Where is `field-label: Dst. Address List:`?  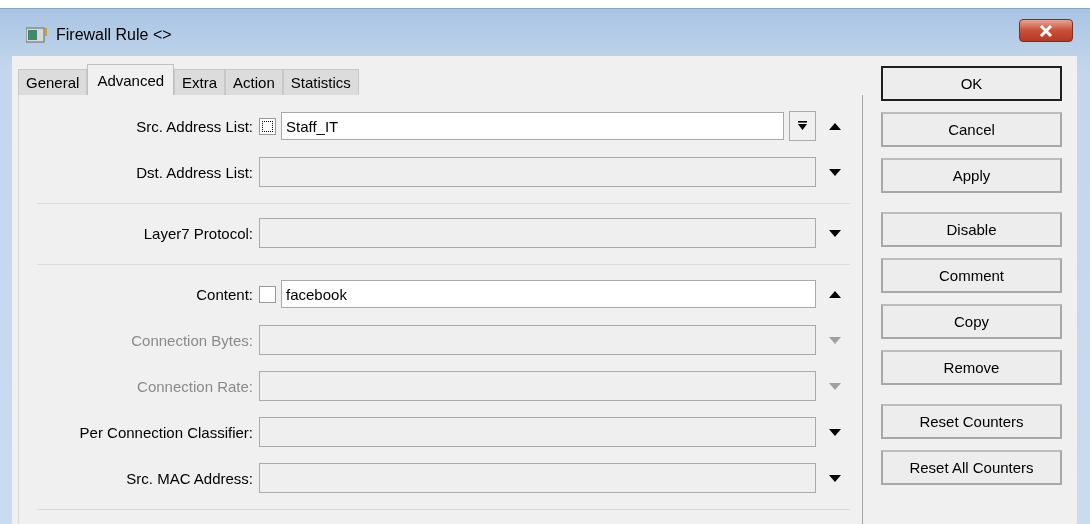
field-label: Dst. Address List: is located at coordinates (194, 172).